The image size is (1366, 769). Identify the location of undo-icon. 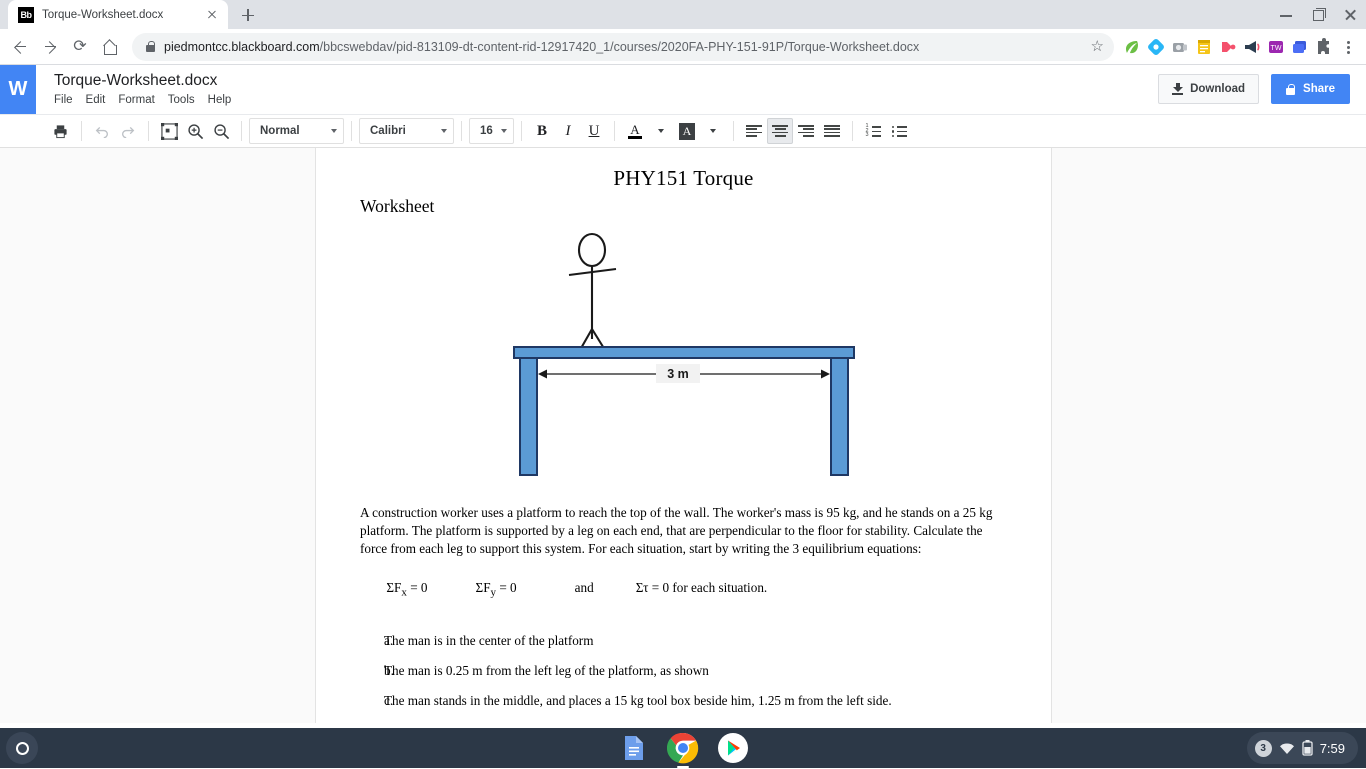
(102, 131).